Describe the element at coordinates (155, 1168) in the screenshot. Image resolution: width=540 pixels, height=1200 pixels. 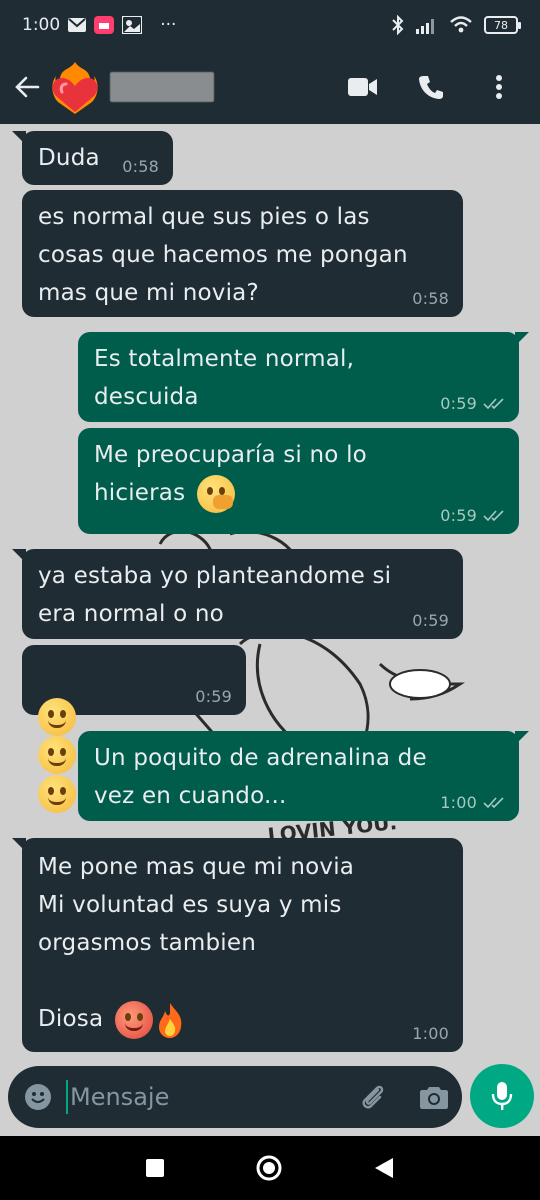
I see `recents-square-icon` at that location.